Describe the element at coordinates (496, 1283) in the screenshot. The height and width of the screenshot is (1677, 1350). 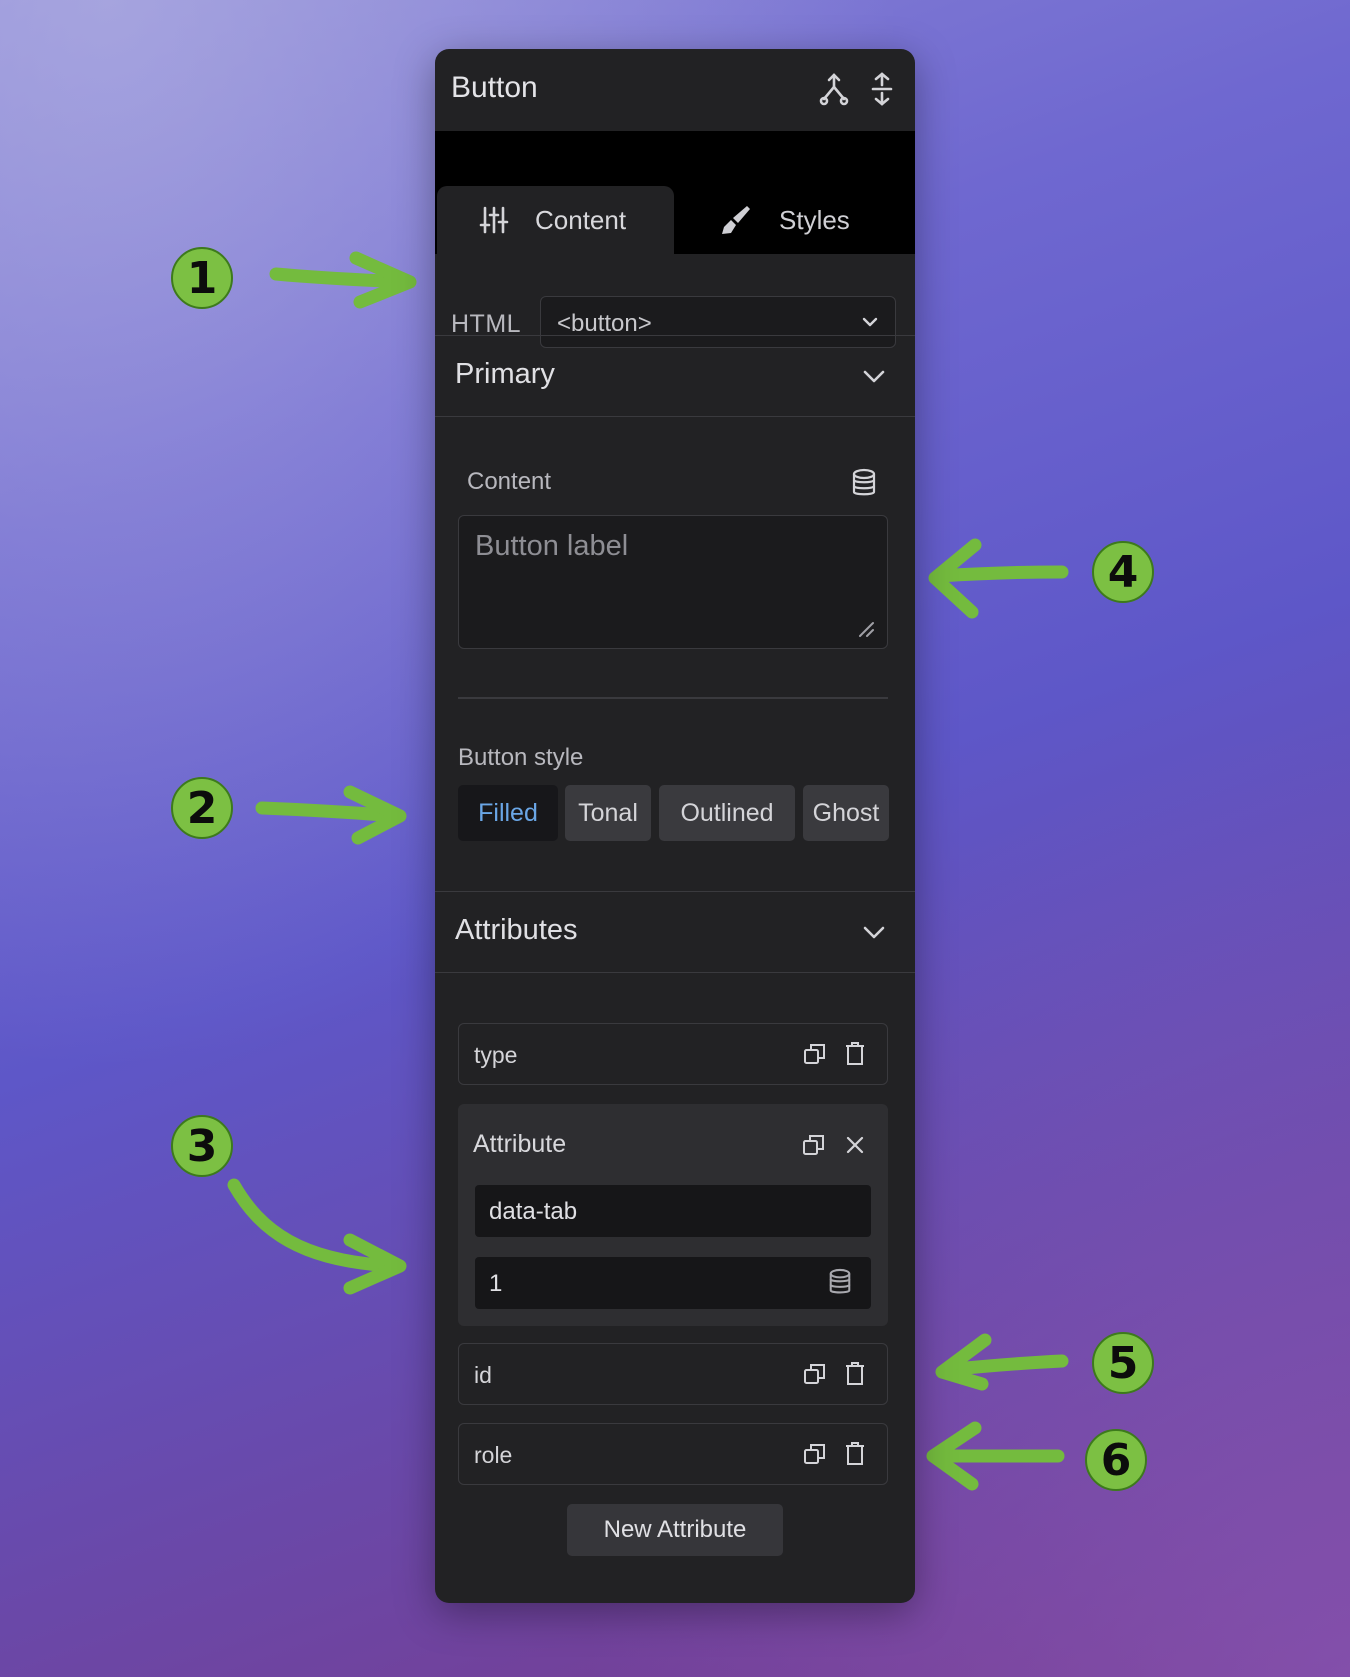
I see `attribute-value: 1` at that location.